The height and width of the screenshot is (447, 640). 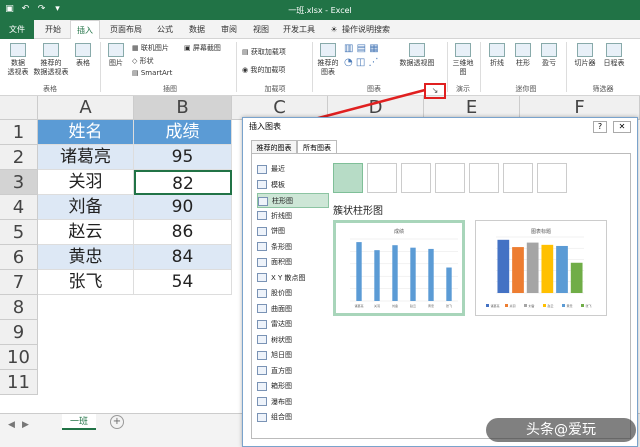 I want to click on subtype-3d-clustered-column, so click(x=450, y=178).